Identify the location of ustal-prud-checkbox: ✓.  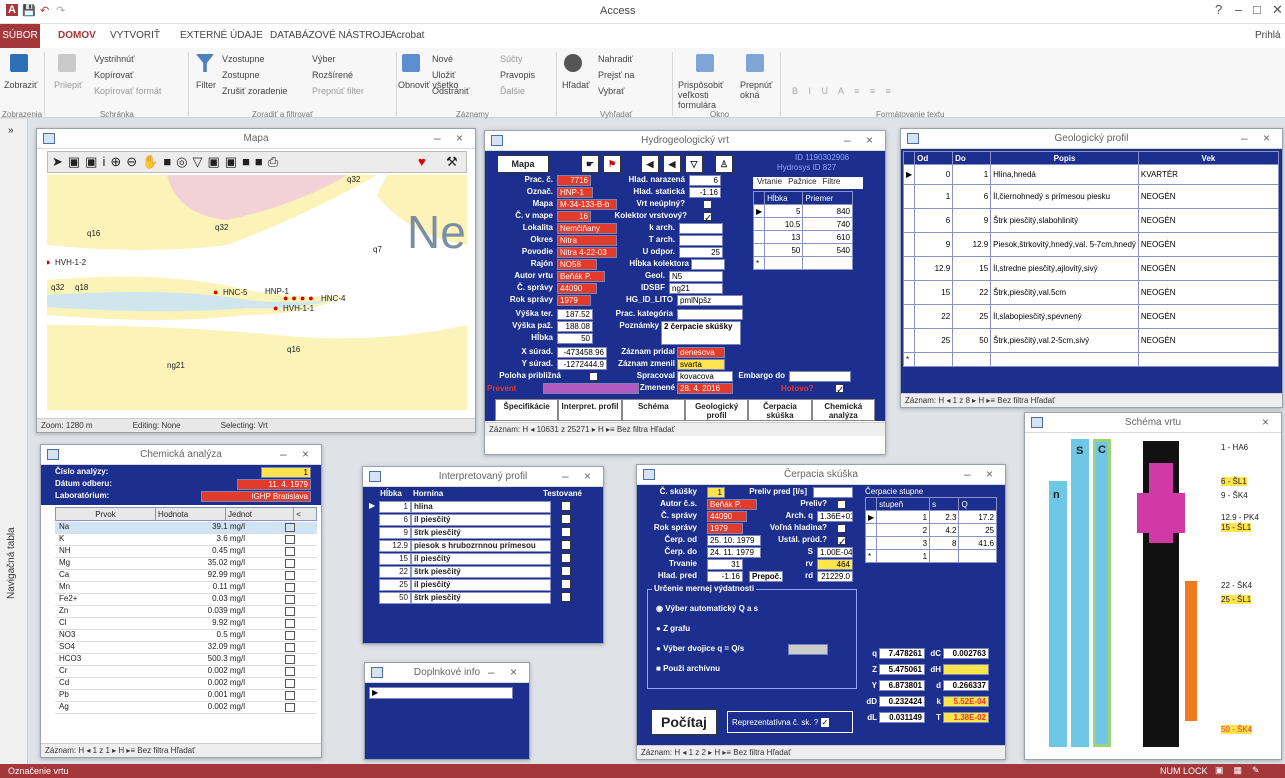
(841, 542).